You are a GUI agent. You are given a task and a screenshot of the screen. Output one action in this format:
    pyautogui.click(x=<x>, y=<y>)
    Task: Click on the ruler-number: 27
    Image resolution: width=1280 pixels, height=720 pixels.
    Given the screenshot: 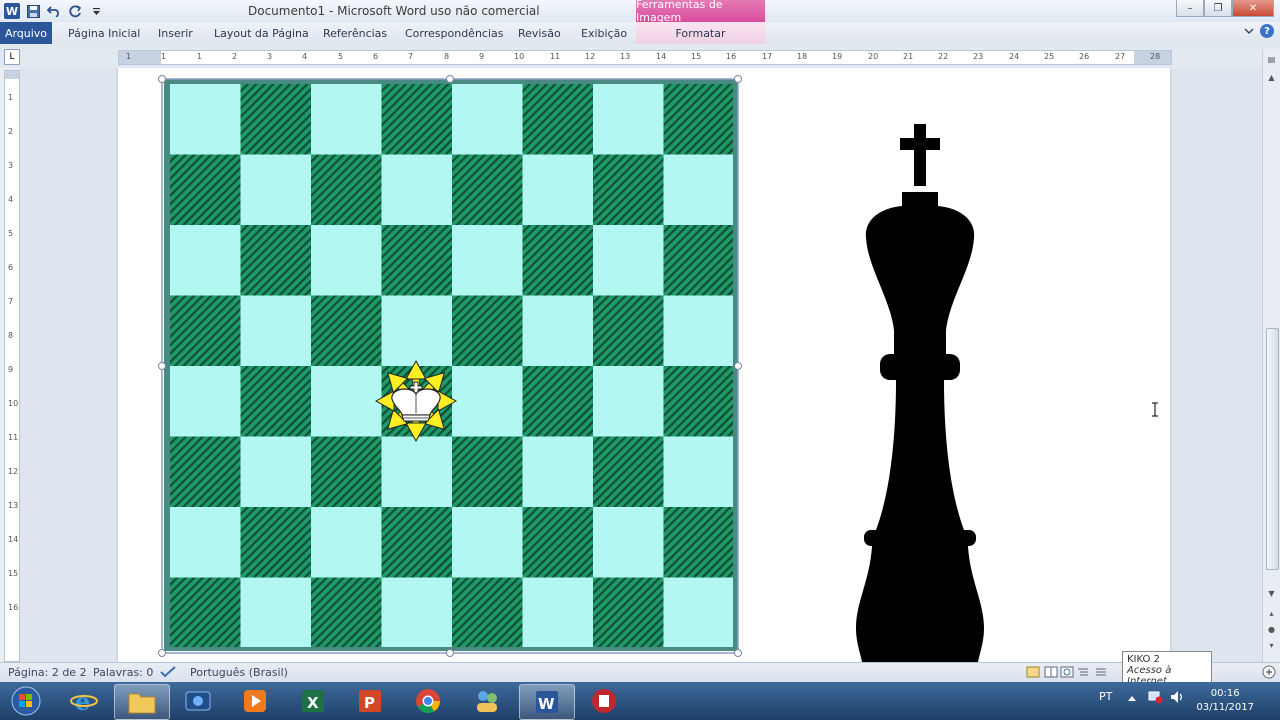 What is the action you would take?
    pyautogui.click(x=1120, y=56)
    